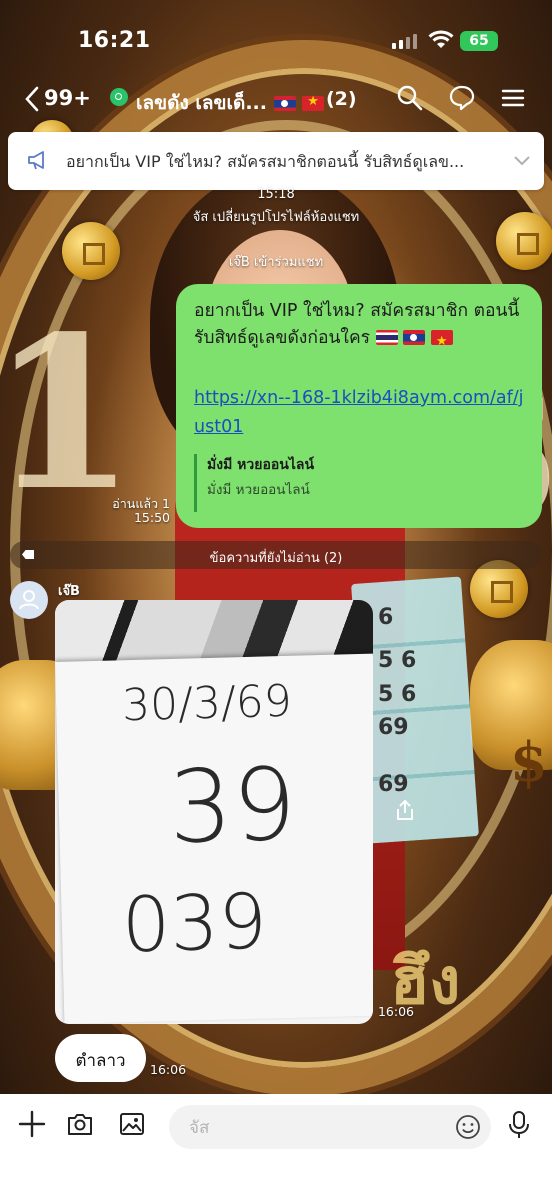 The height and width of the screenshot is (1200, 552). I want to click on system-time: 15:18, so click(276, 194).